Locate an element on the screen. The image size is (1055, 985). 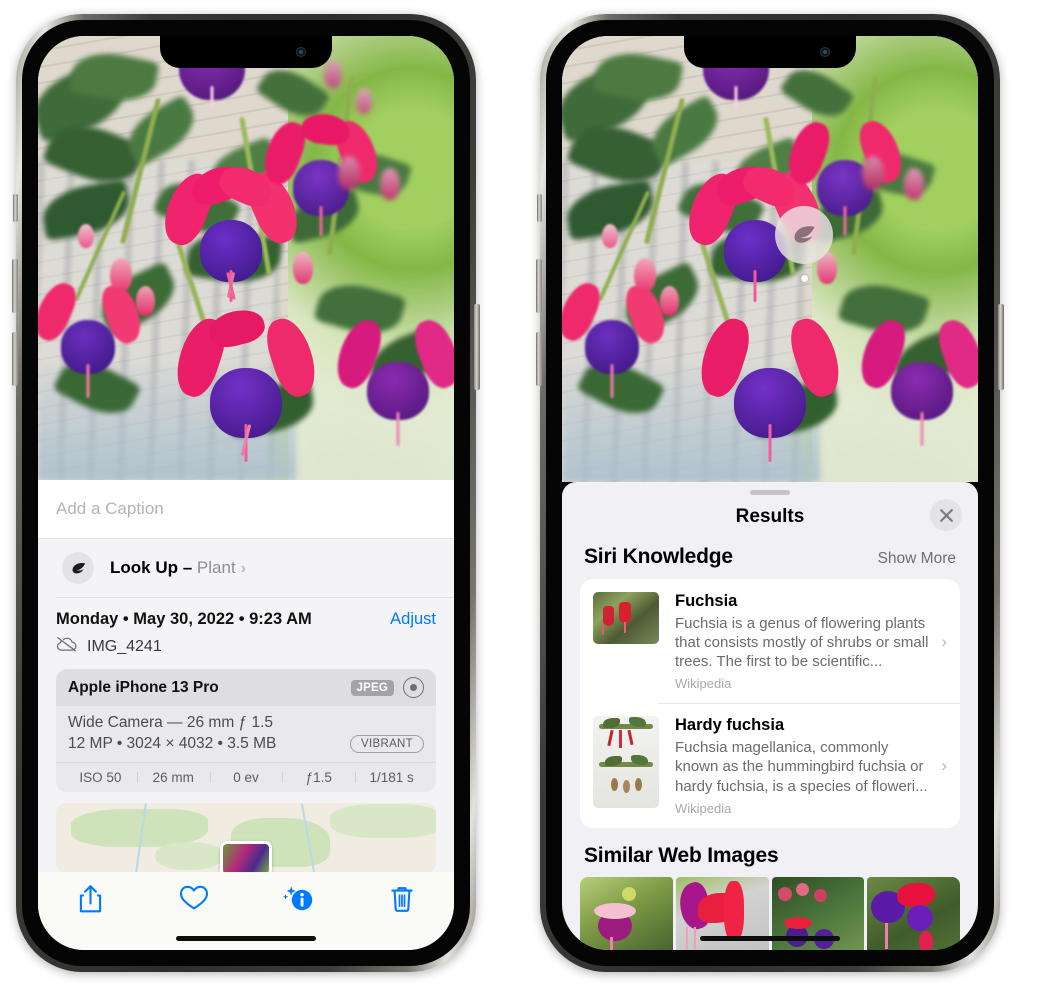
delete-button is located at coordinates (402, 899).